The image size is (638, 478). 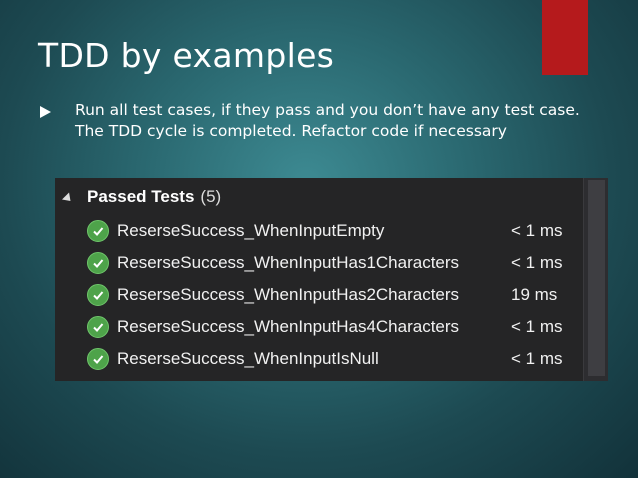 What do you see at coordinates (534, 294) in the screenshot?
I see `test-duration: 19 ms` at bounding box center [534, 294].